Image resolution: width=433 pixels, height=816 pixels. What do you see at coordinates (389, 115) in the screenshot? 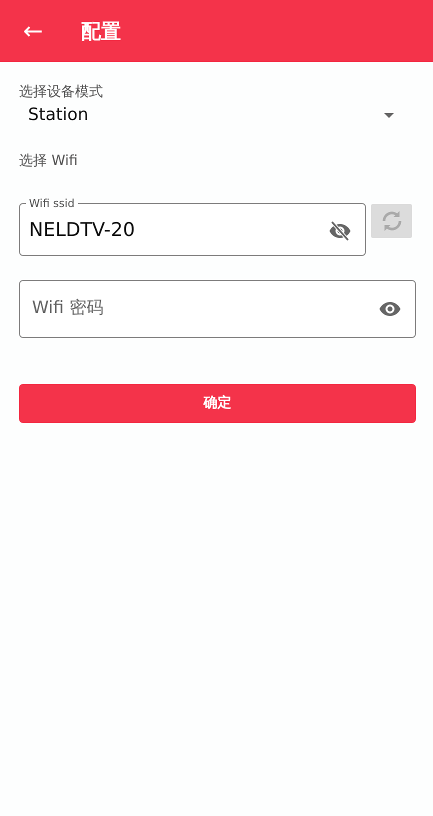
I see `dropdown-arrow-icon` at bounding box center [389, 115].